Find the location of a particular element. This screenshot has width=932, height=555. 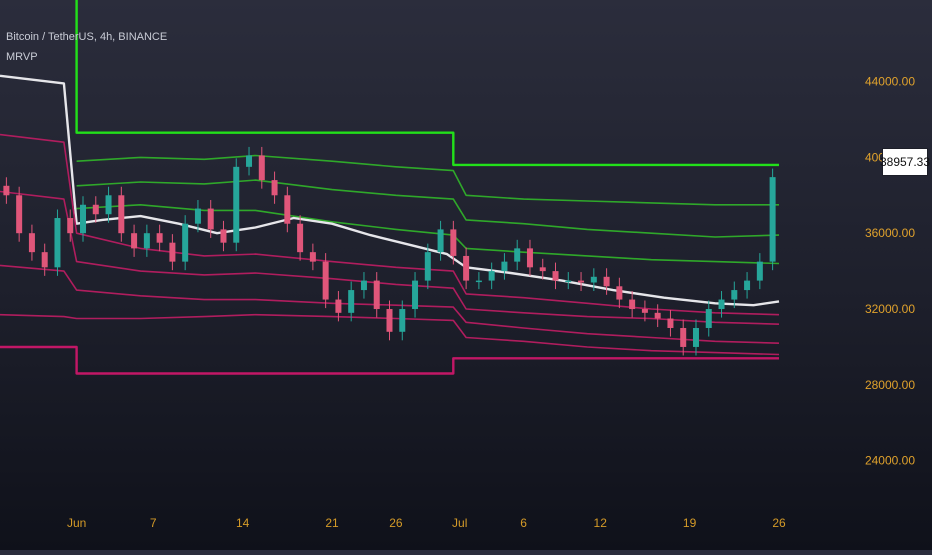

x-tick-label: 6 is located at coordinates (523, 523).